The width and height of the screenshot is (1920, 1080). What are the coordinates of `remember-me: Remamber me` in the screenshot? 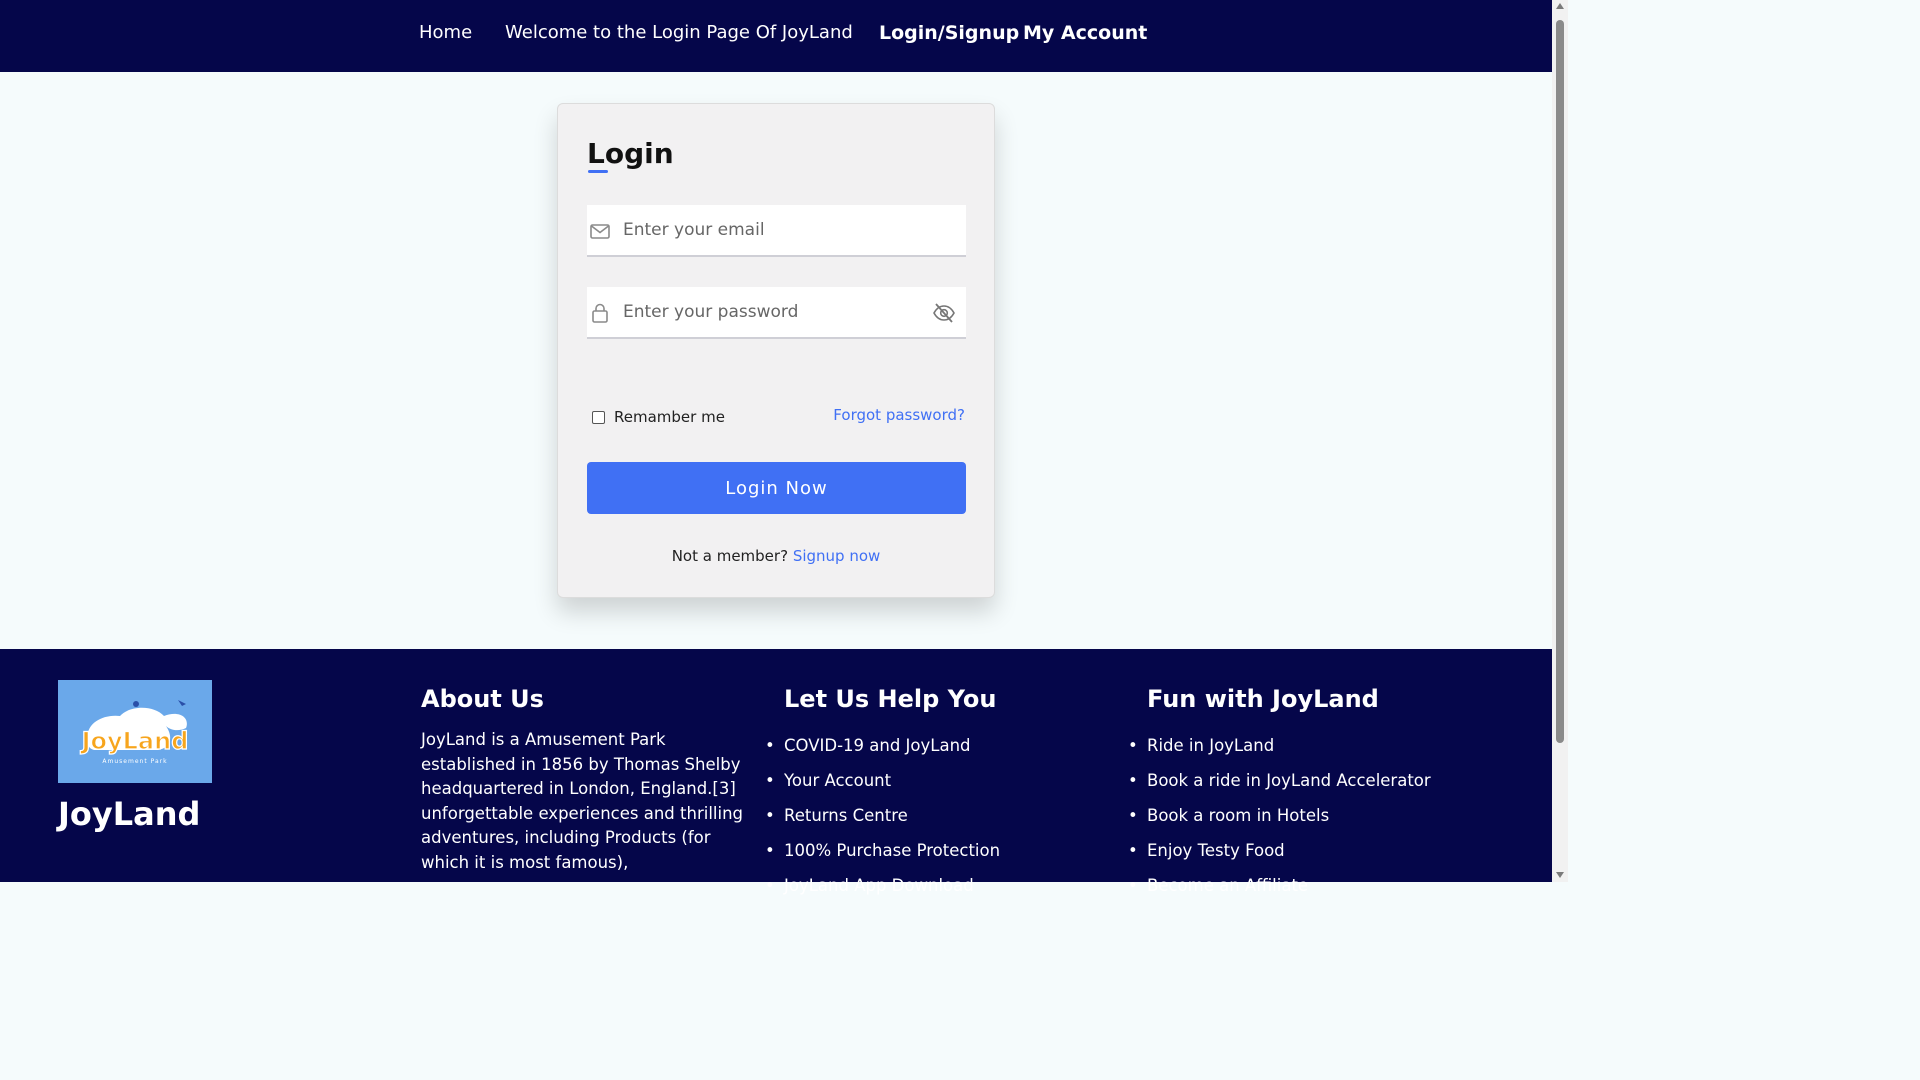 It's located at (658, 417).